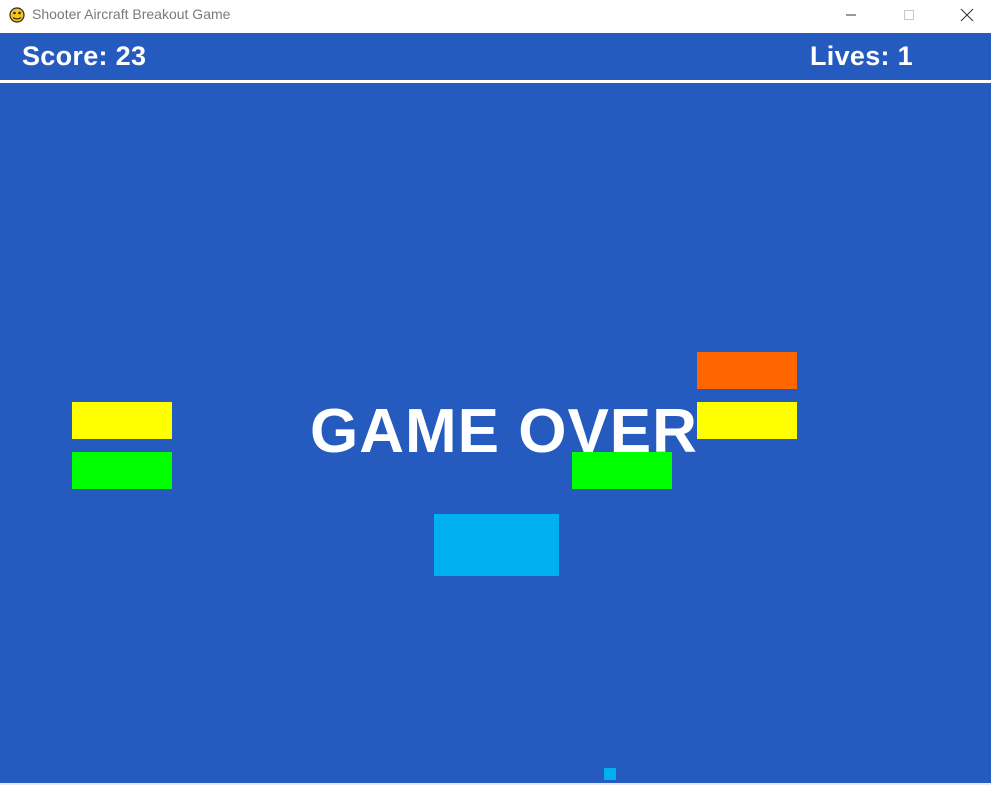 The image size is (991, 785). I want to click on minimize-button, so click(851, 15).